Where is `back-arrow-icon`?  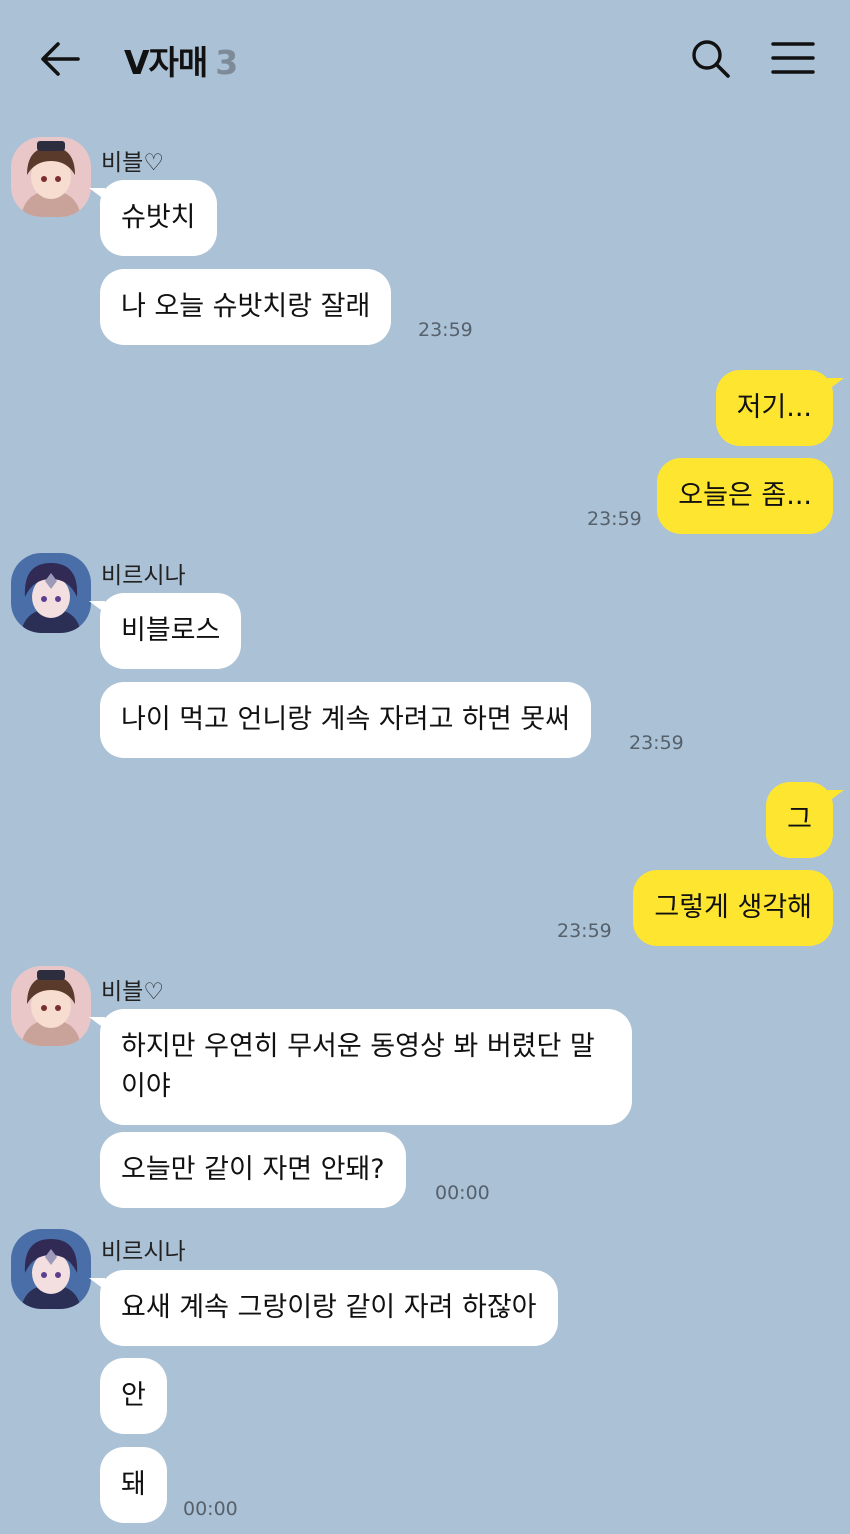 back-arrow-icon is located at coordinates (60, 59).